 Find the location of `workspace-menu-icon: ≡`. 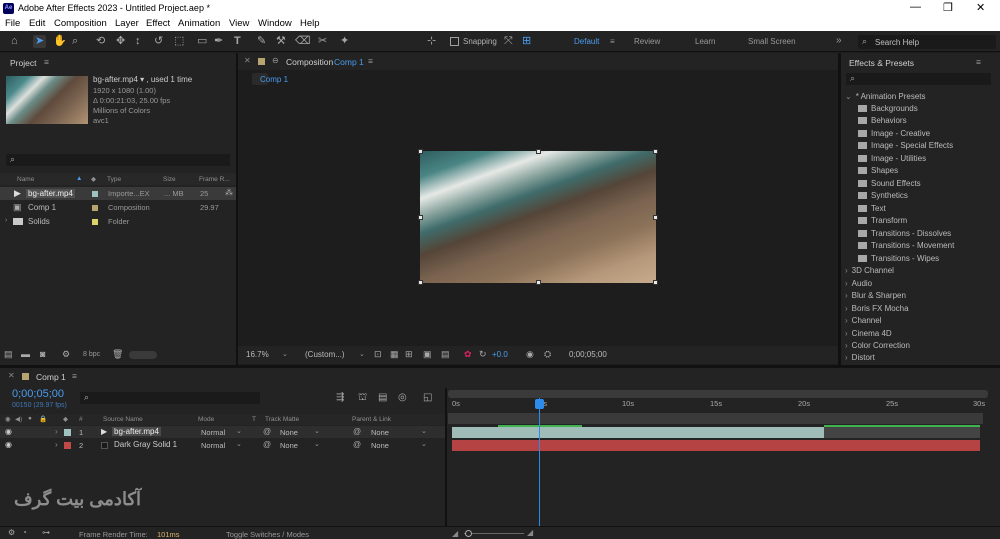

workspace-menu-icon: ≡ is located at coordinates (612, 41).